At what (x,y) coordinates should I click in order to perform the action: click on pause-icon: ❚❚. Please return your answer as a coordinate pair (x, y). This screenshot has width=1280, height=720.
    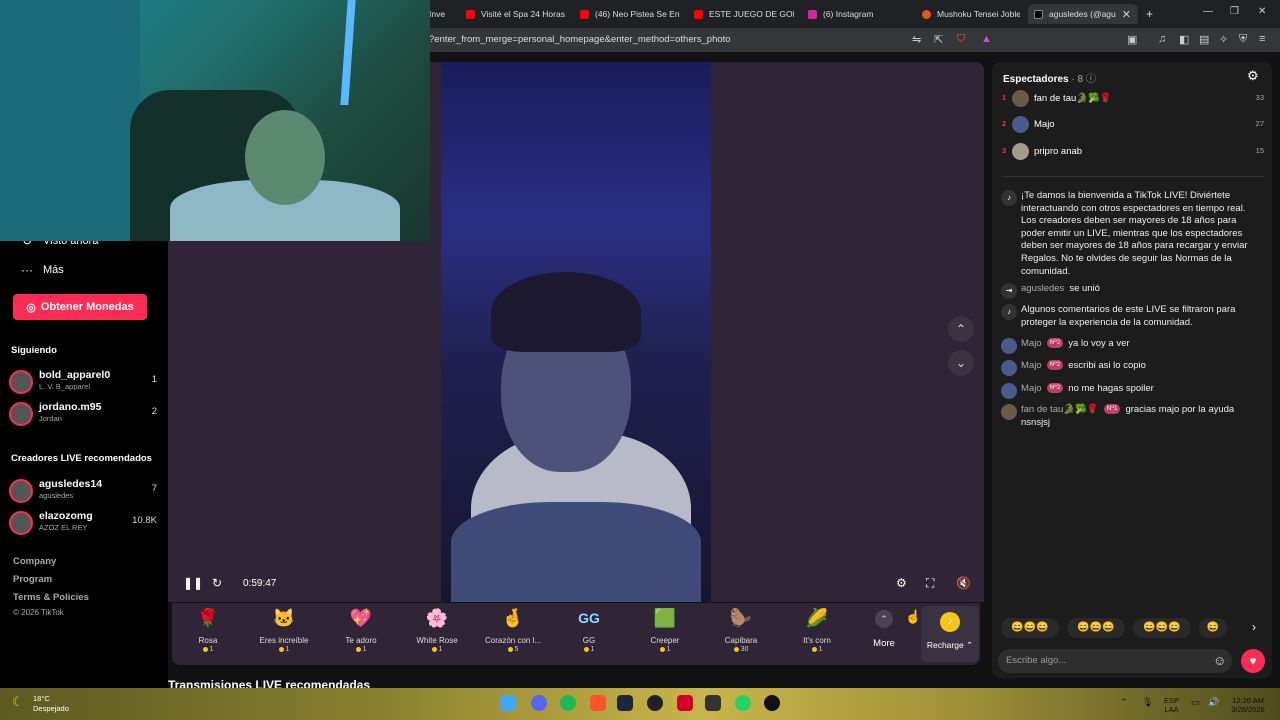
    Looking at the image, I should click on (193, 583).